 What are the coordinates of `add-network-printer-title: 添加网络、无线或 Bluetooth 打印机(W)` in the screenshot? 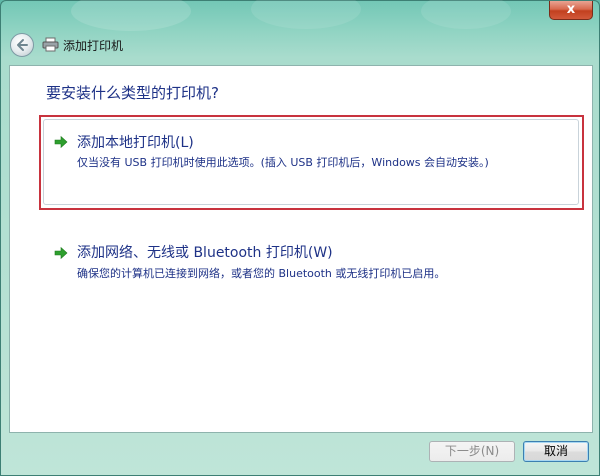 It's located at (205, 252).